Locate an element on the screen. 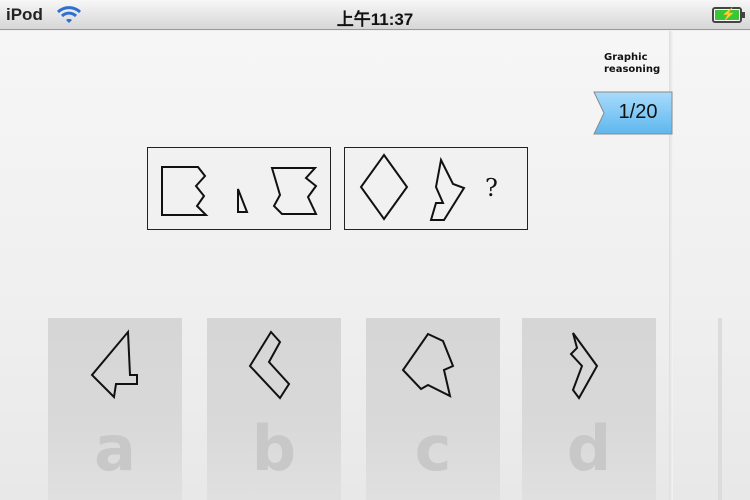 This screenshot has height=500, width=750. status-bar: iPod 上午11:37 ⚡ is located at coordinates (375, 15).